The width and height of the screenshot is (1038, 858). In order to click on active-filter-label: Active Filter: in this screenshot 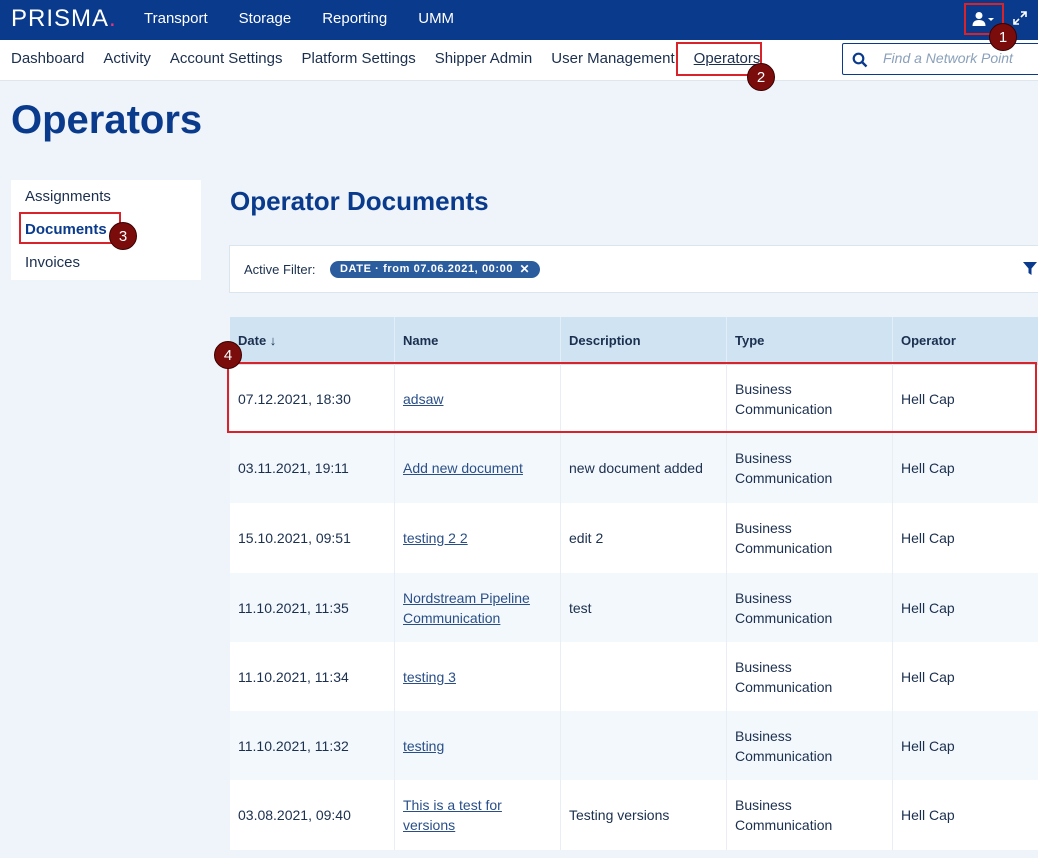, I will do `click(280, 269)`.